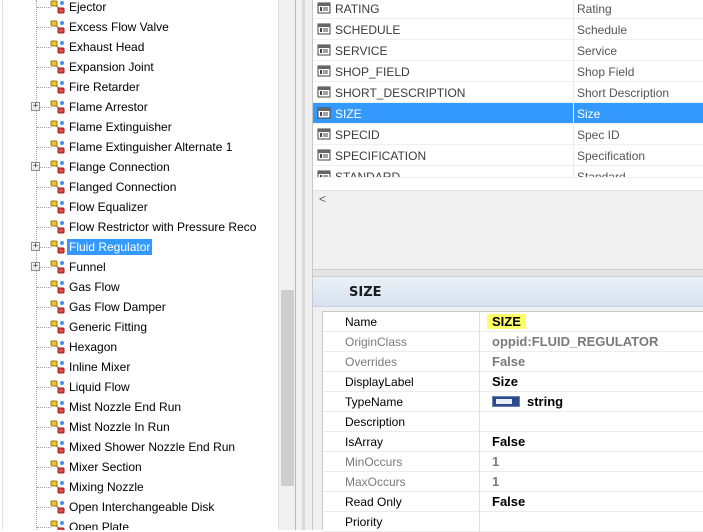 The width and height of the screenshot is (703, 532). Describe the element at coordinates (119, 427) in the screenshot. I see `tree-item-label: Mist Nozzle In Run` at that location.